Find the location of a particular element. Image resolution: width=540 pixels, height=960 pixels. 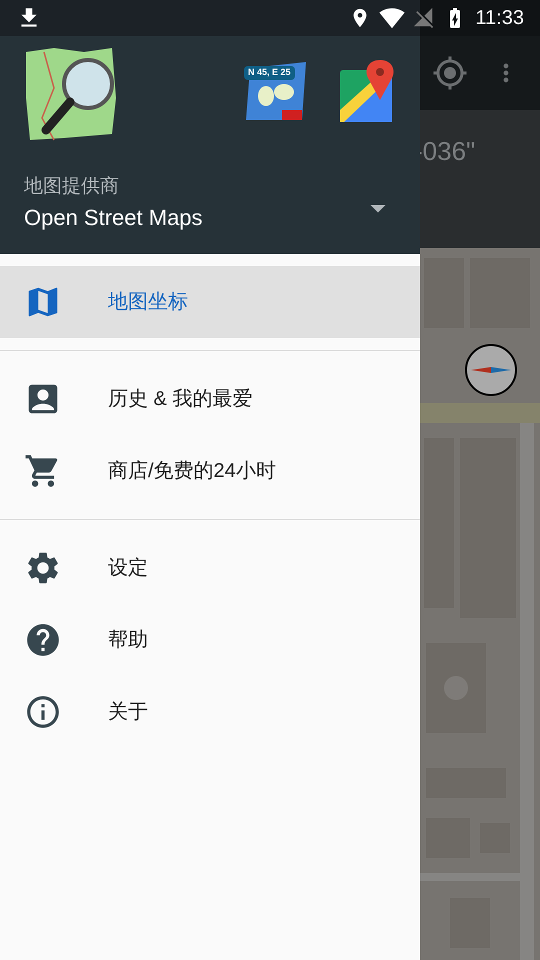

menu-label: 设定 is located at coordinates (128, 568).